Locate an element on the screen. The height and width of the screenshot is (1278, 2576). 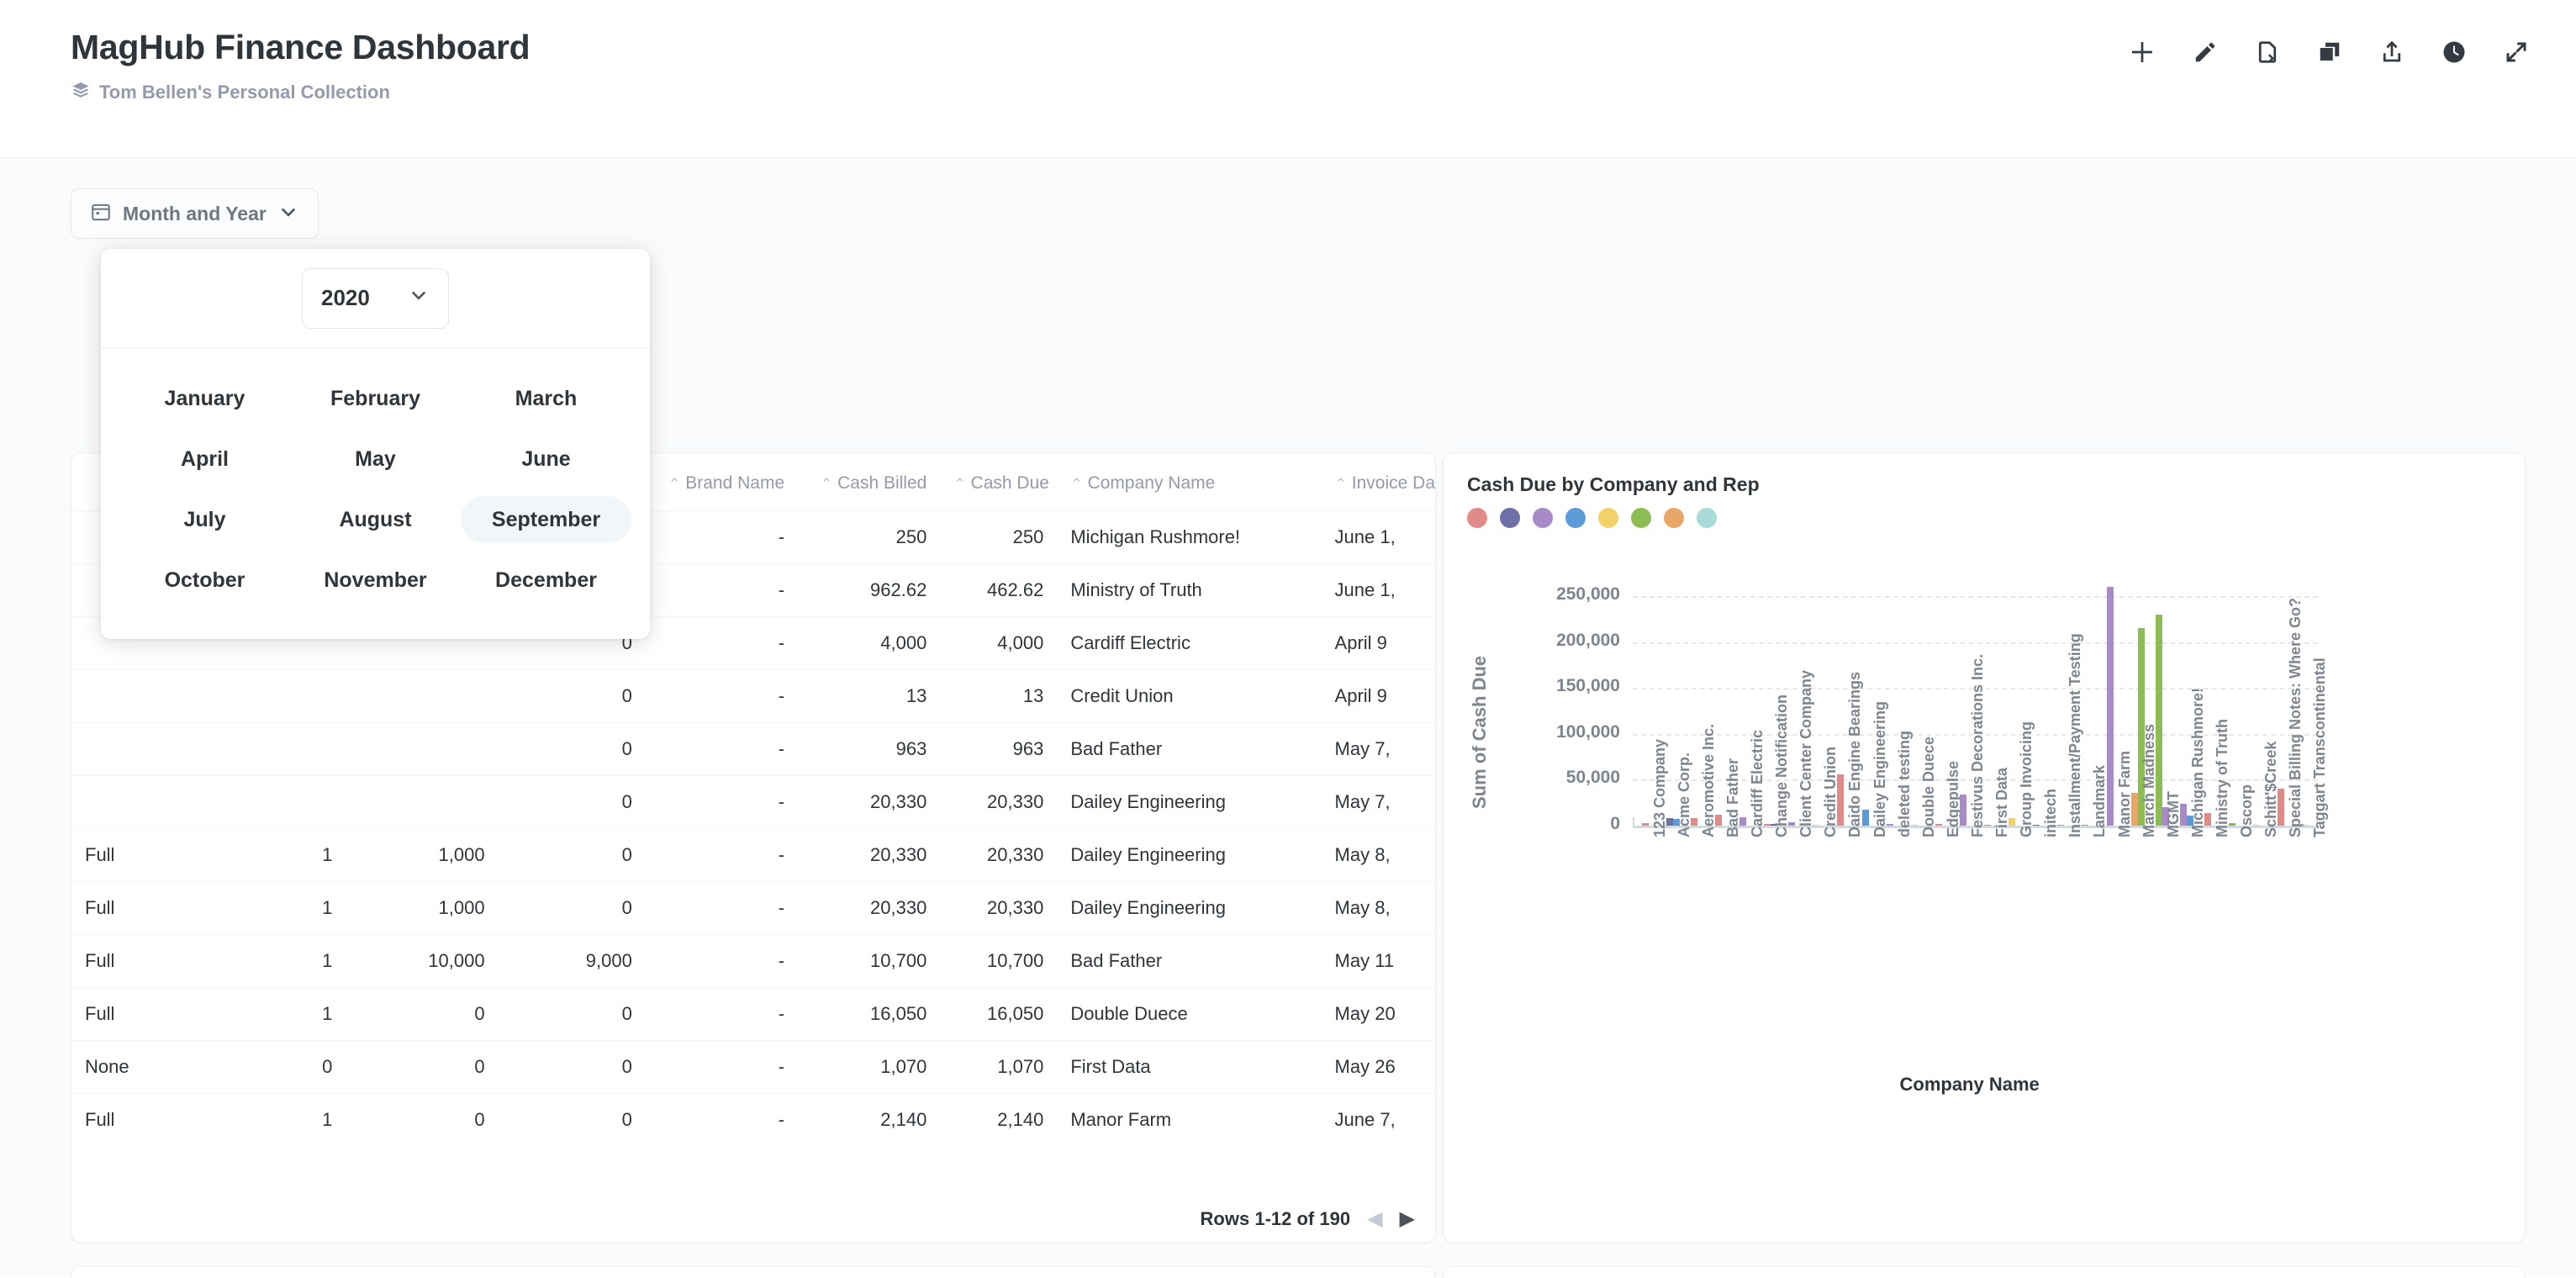
table-row: 0-20,330 20,330 Dailey Engineering May 7, is located at coordinates (753, 802).